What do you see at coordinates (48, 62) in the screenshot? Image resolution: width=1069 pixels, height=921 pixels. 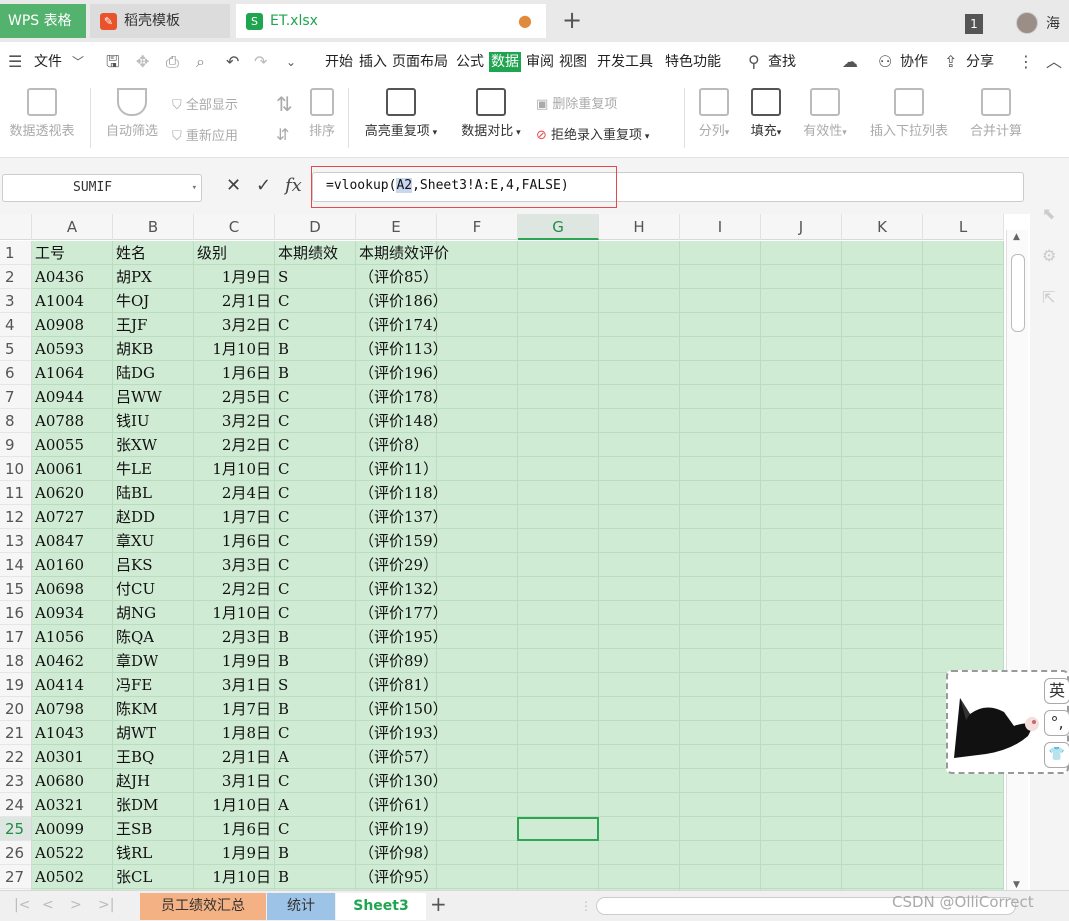 I see `menu-file: 文件` at bounding box center [48, 62].